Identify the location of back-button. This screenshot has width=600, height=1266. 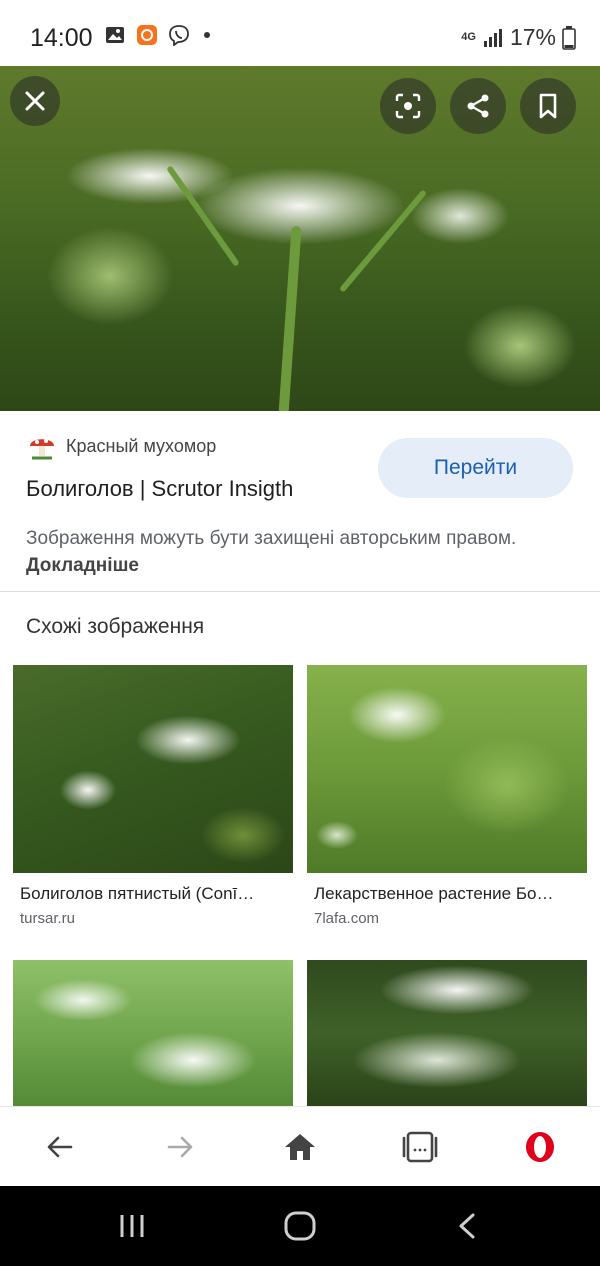
(60, 1147).